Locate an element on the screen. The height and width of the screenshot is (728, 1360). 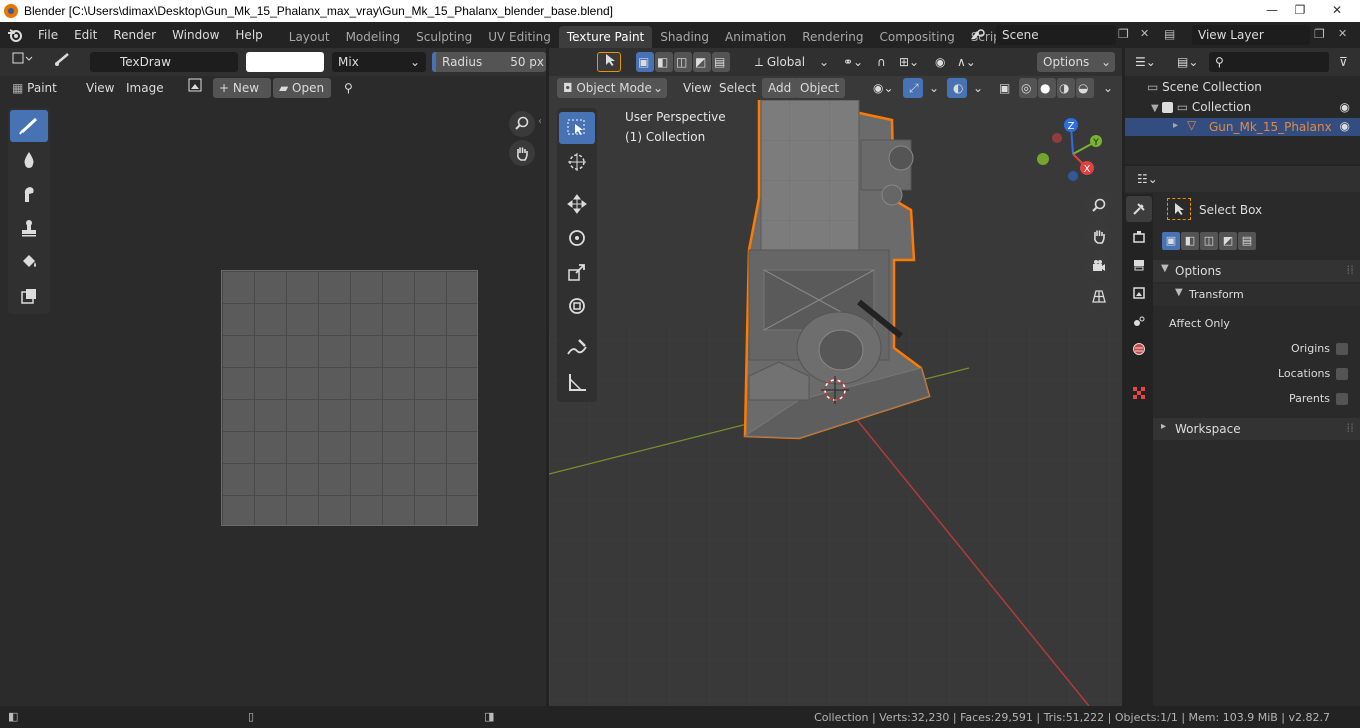
viewport-select-menu: Select is located at coordinates (737, 88).